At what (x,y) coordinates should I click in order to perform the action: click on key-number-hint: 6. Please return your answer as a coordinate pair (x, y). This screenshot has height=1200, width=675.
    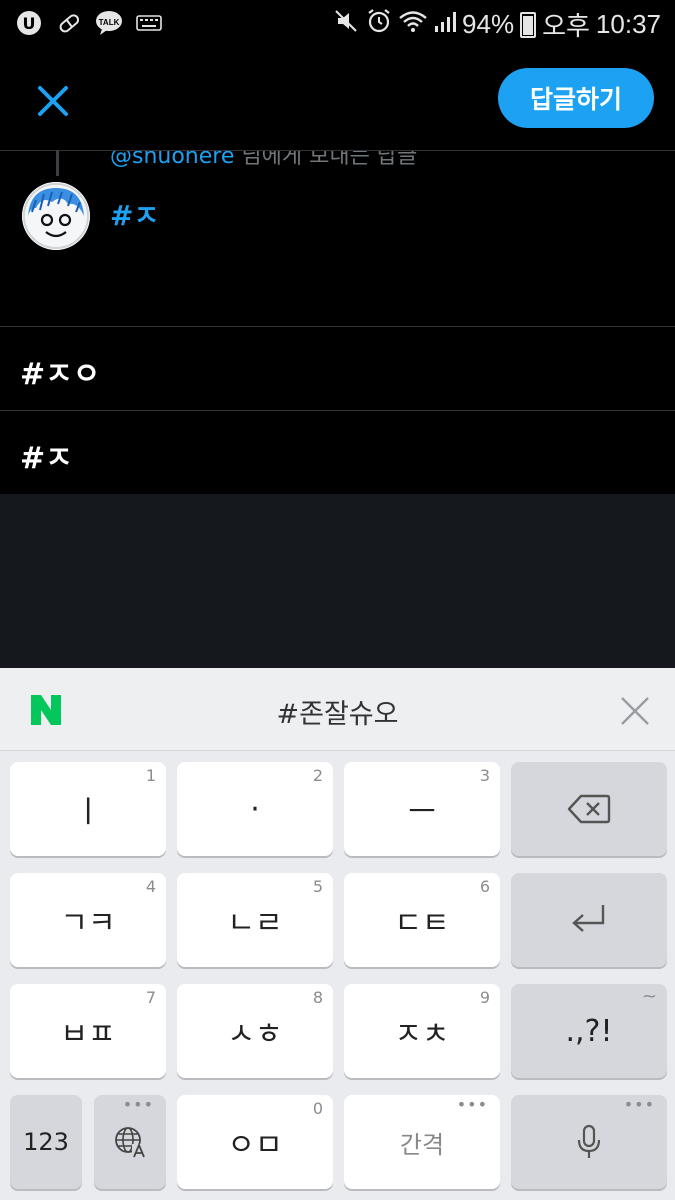
    Looking at the image, I should click on (484, 886).